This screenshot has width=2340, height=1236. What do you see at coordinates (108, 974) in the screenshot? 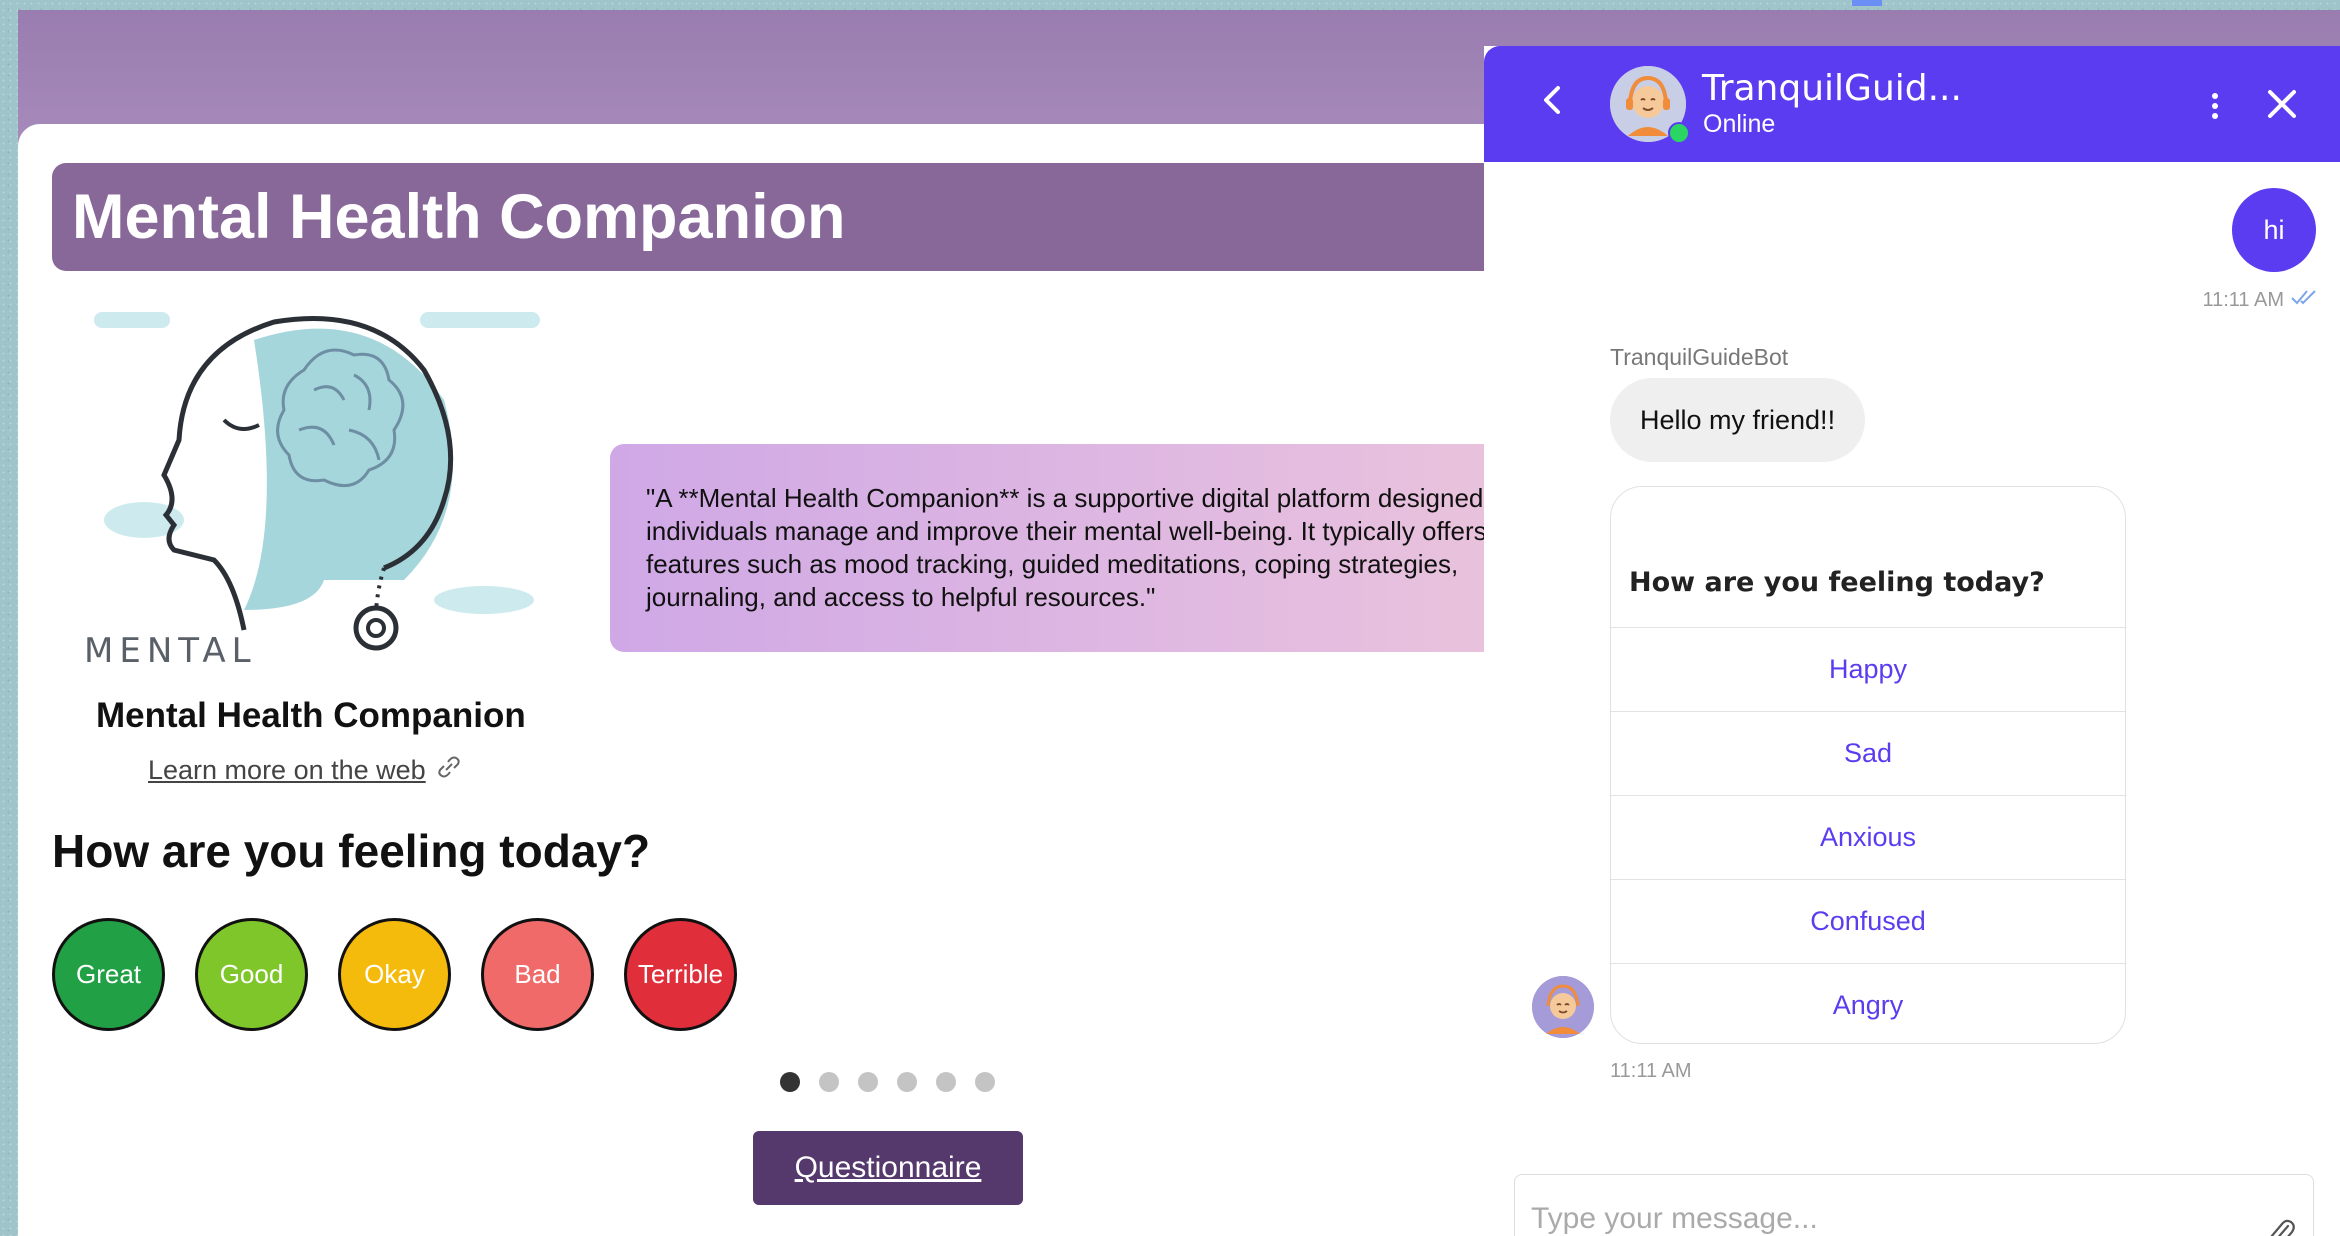
I see `mood-button-great: Great` at bounding box center [108, 974].